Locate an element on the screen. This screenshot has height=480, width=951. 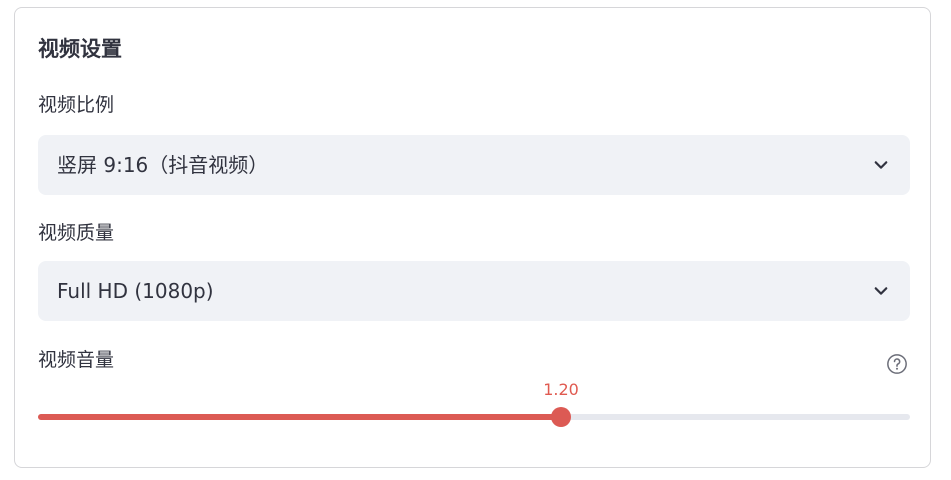
aspect-ratio-selected-value: 竖屏 9:16（抖音视频） is located at coordinates (163, 165).